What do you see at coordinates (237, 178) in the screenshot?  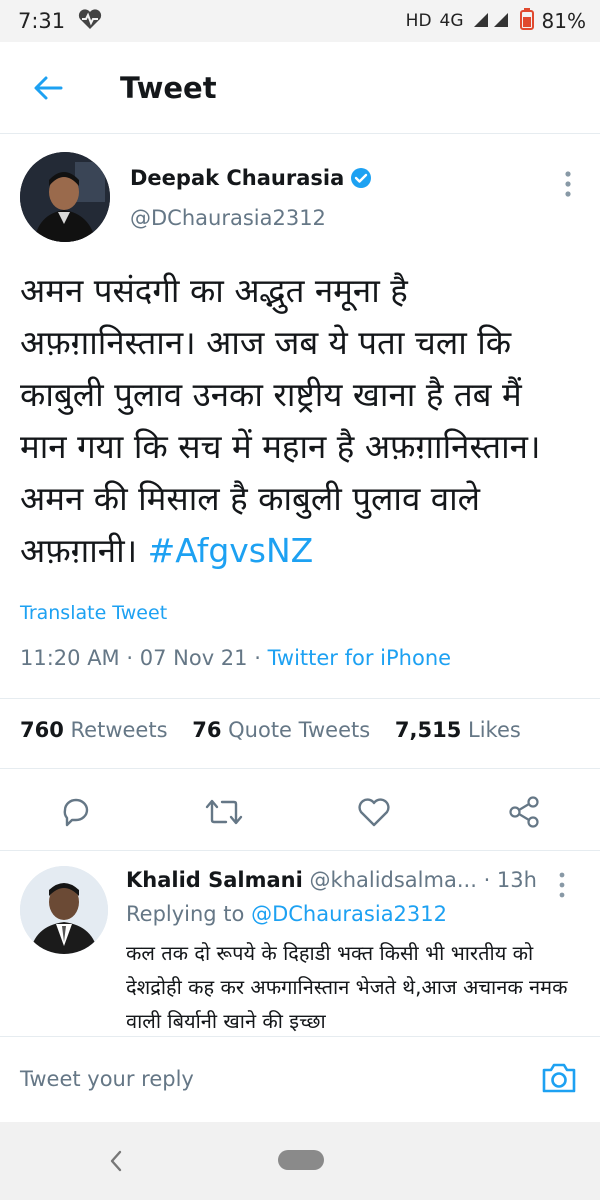 I see `author-name-text: Deepak Chaurasia` at bounding box center [237, 178].